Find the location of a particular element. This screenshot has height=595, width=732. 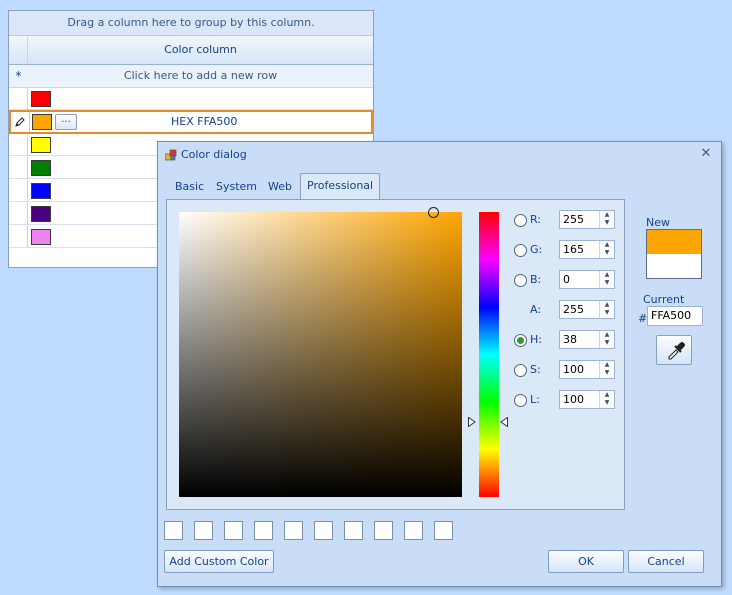

channel-row: H: 38 ▲ ▼ is located at coordinates (566, 341).